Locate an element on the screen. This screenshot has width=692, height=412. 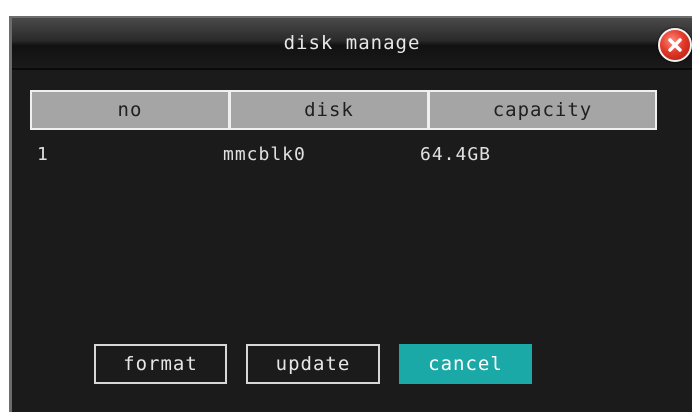
title-bar: disk manage is located at coordinates (352, 44).